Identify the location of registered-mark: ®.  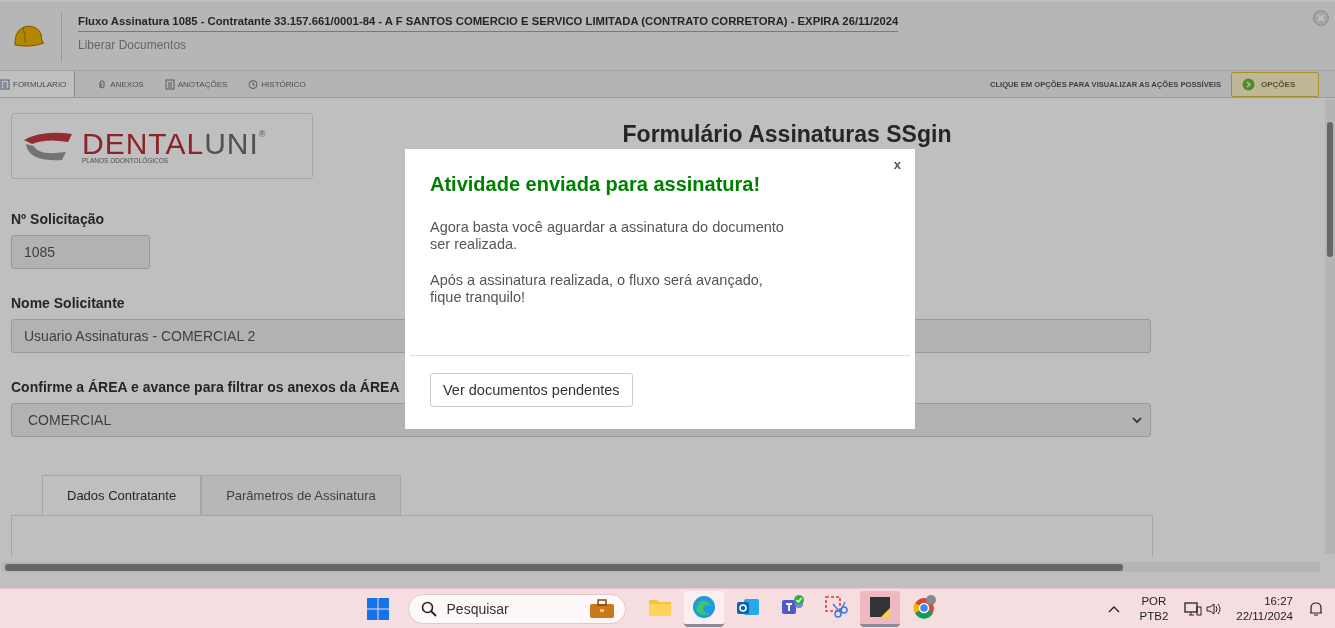
(262, 133).